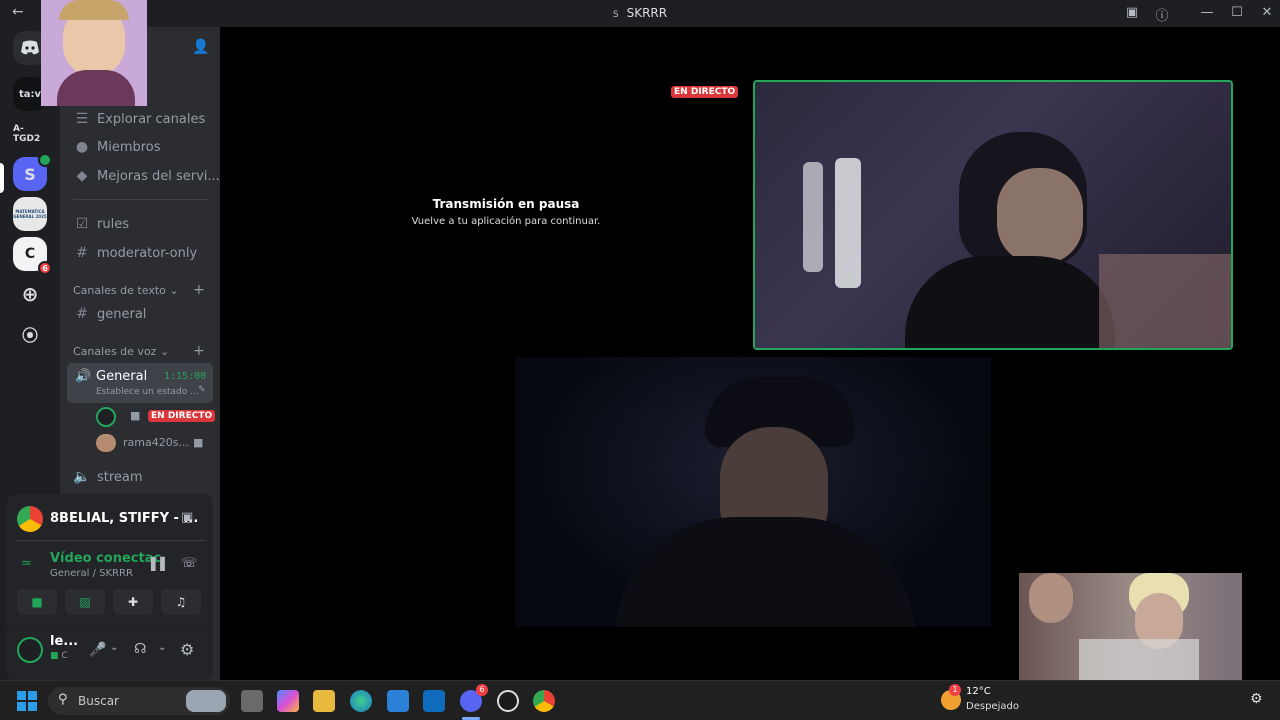 This screenshot has height=720, width=1280. Describe the element at coordinates (82, 176) in the screenshot. I see `server-boost-icon: ◆` at that location.